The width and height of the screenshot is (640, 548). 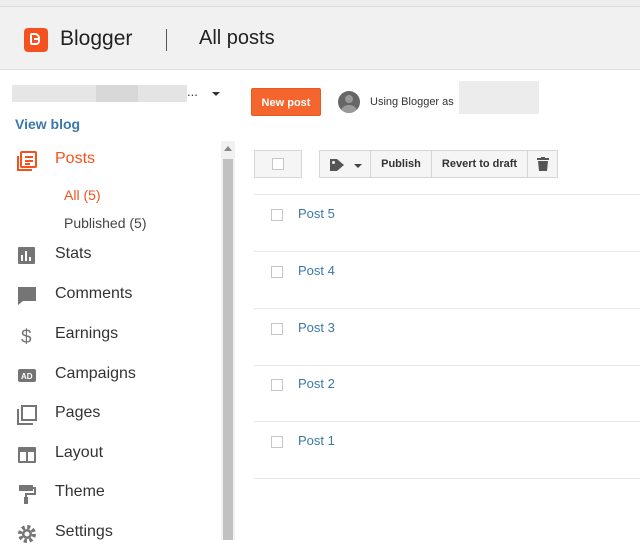 I want to click on pages-icon, so click(x=27, y=415).